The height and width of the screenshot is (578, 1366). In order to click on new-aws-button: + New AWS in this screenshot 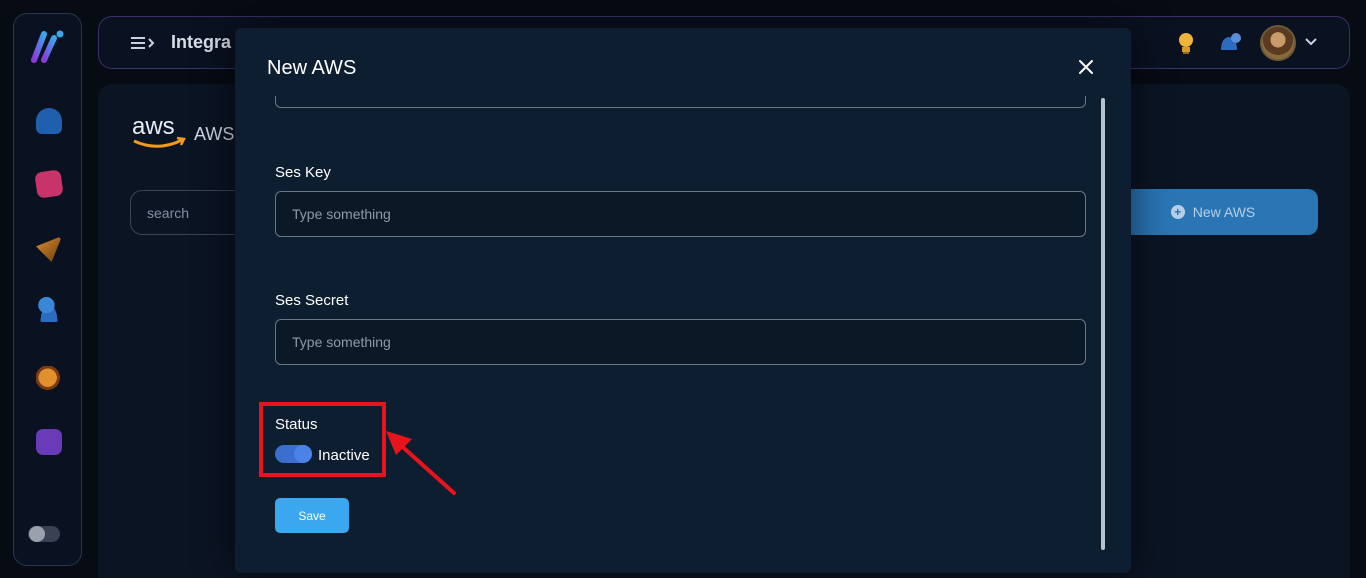, I will do `click(1213, 212)`.